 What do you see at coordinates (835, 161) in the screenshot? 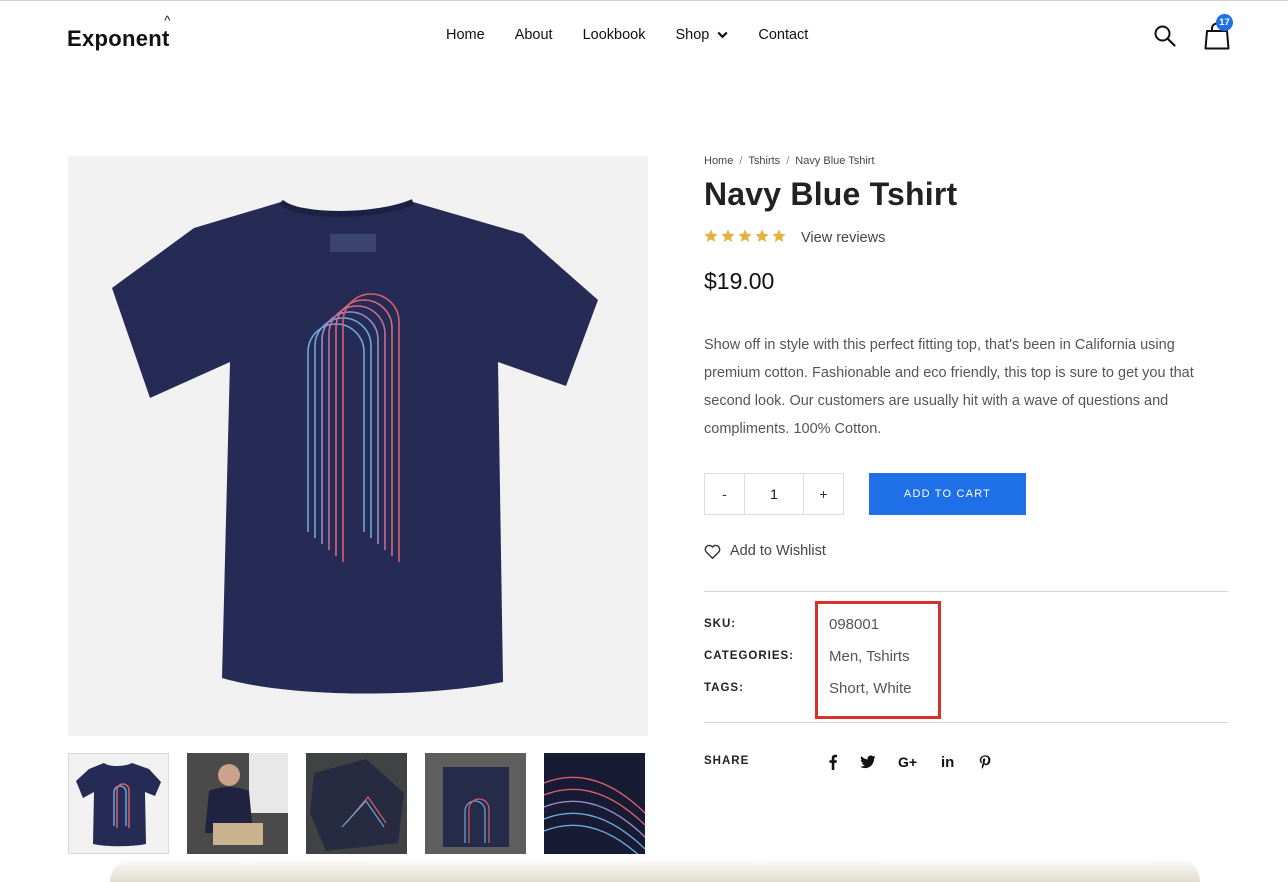
I see `breadcrumb-current: Navy Blue Tshirt` at bounding box center [835, 161].